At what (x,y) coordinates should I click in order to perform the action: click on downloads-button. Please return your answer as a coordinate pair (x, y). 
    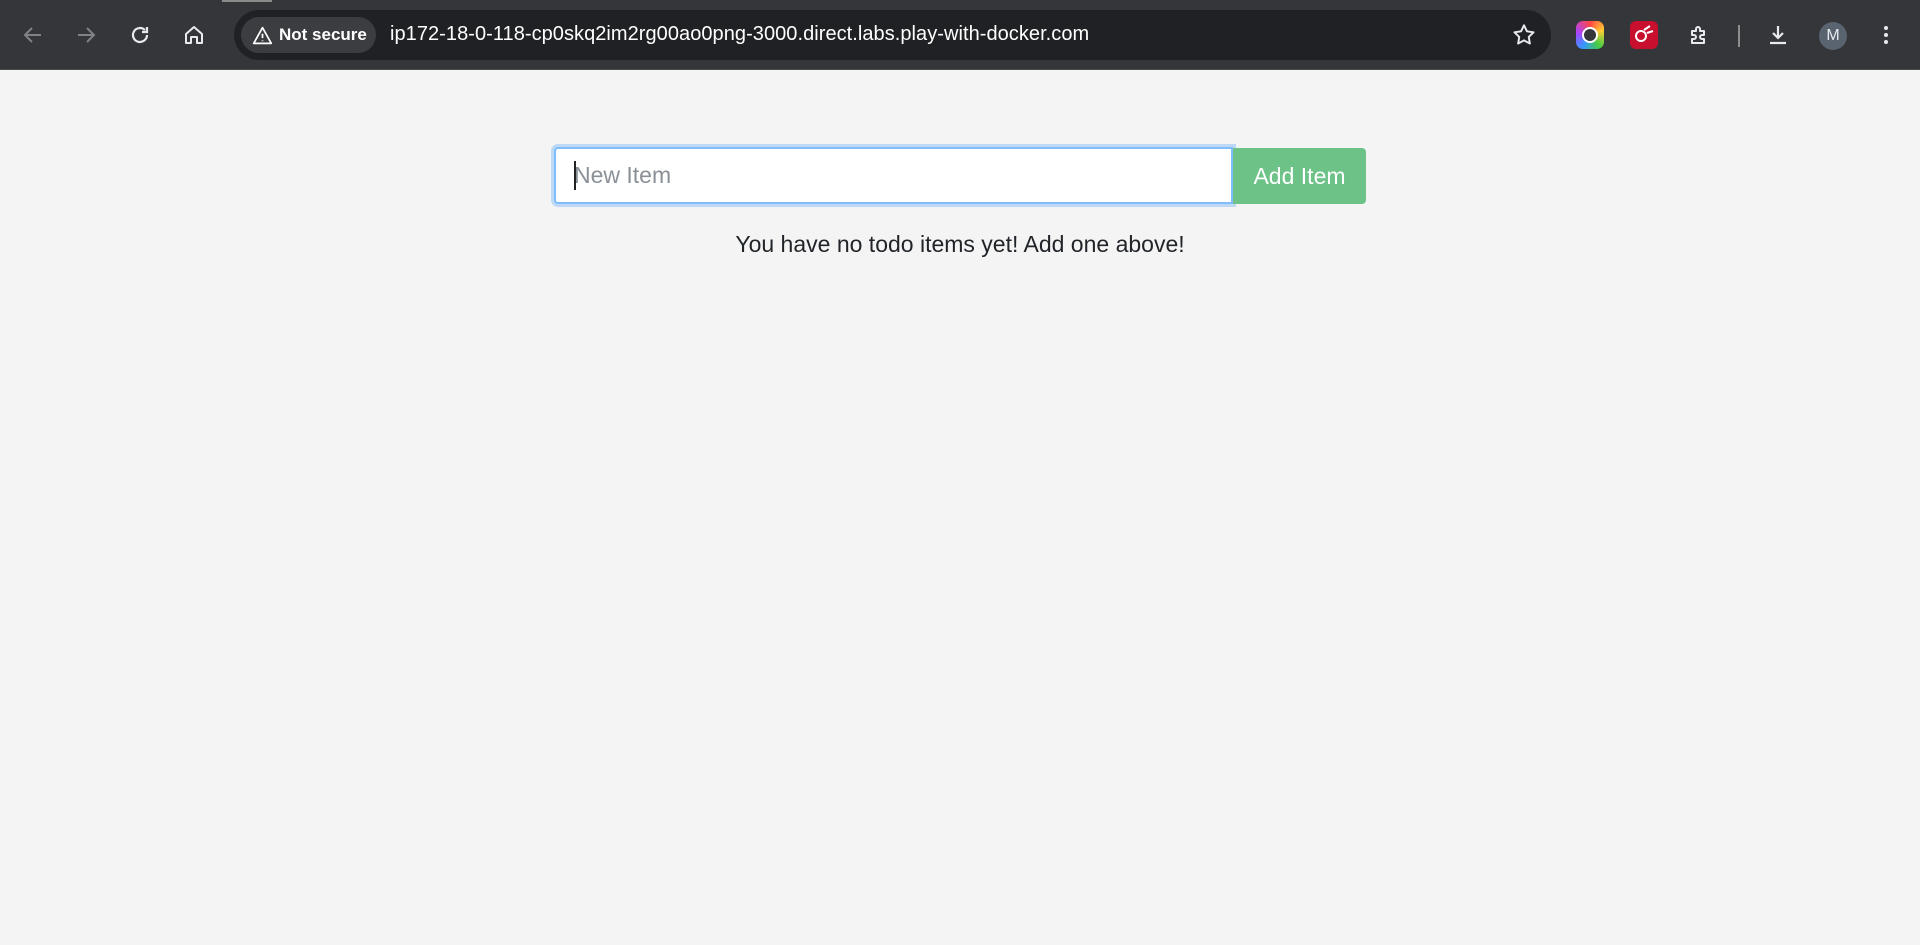
    Looking at the image, I should click on (1778, 35).